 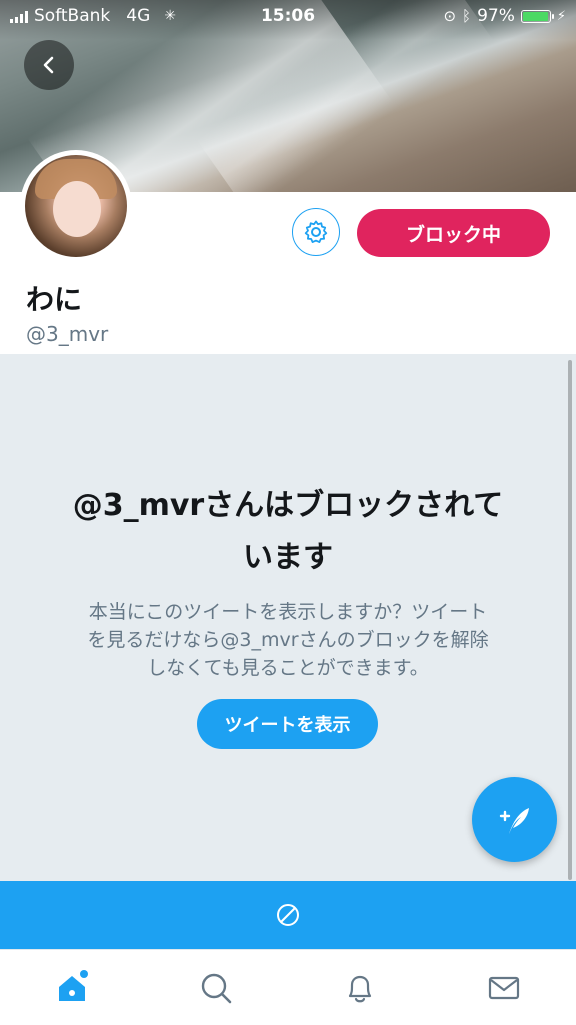 I want to click on compose-tweet-button, so click(x=514, y=819).